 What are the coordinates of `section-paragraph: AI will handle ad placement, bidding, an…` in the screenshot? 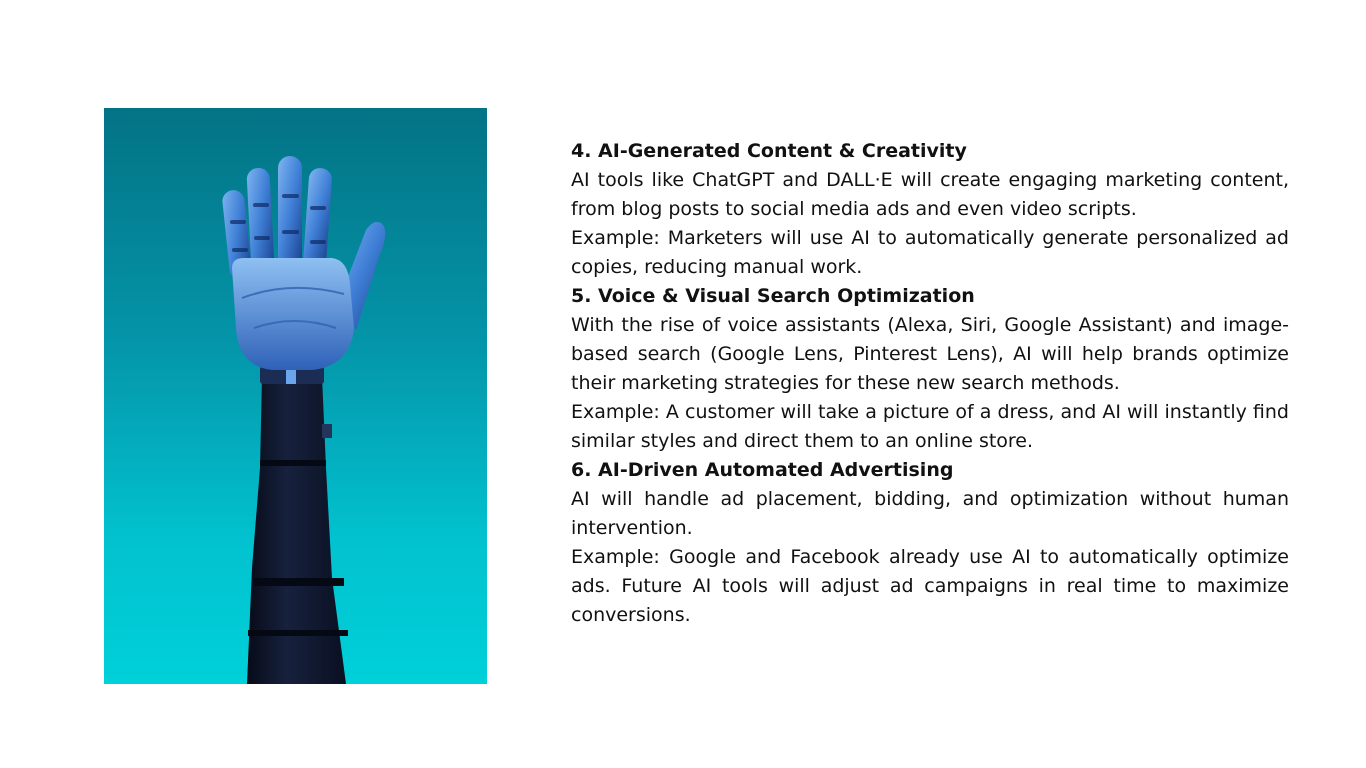 It's located at (930, 513).